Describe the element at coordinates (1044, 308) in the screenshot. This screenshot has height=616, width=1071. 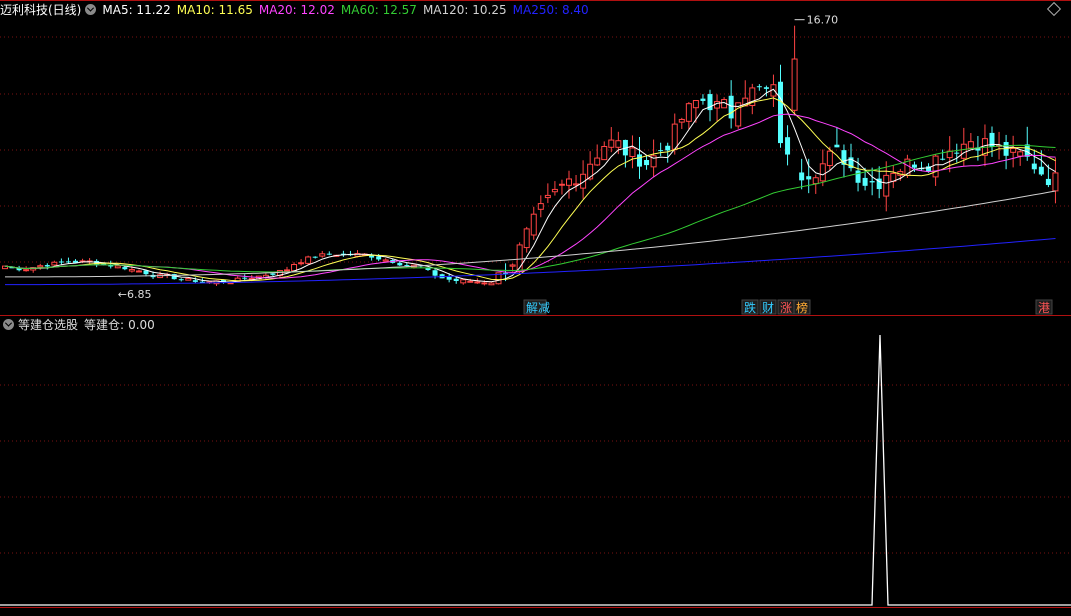
I see `event-tag: 港` at that location.